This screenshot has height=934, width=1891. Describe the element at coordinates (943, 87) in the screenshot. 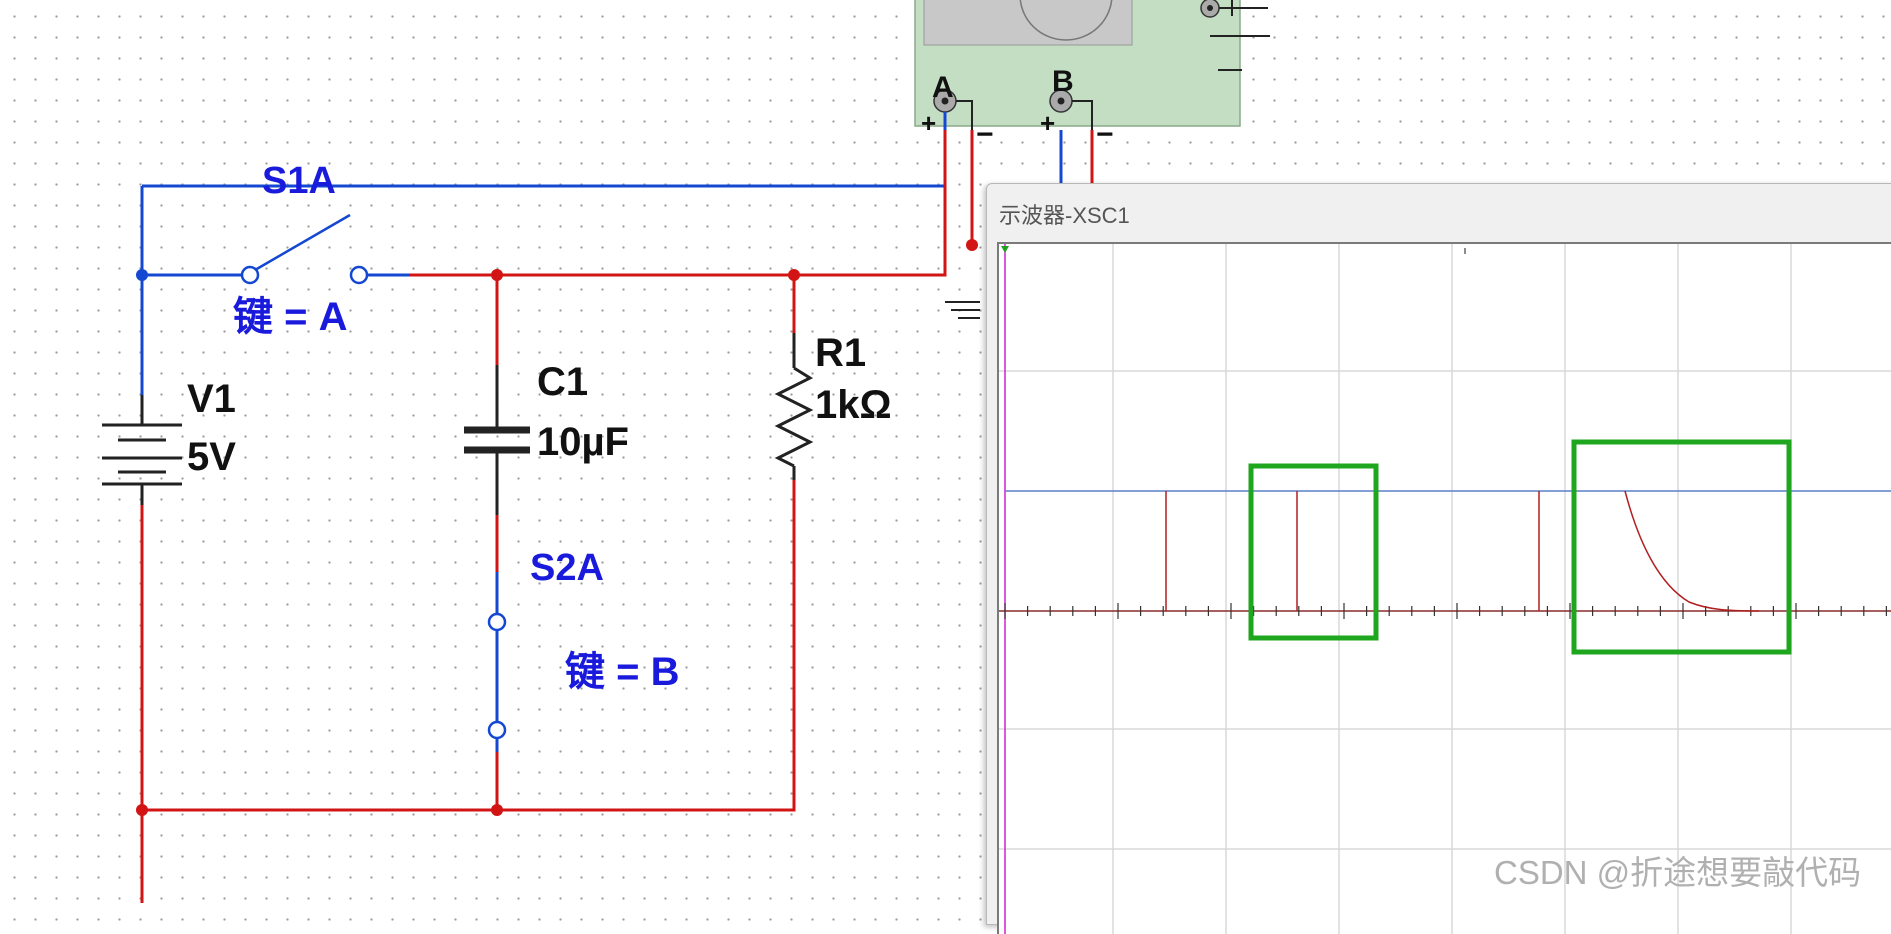

I see `channel-a-label: A` at that location.